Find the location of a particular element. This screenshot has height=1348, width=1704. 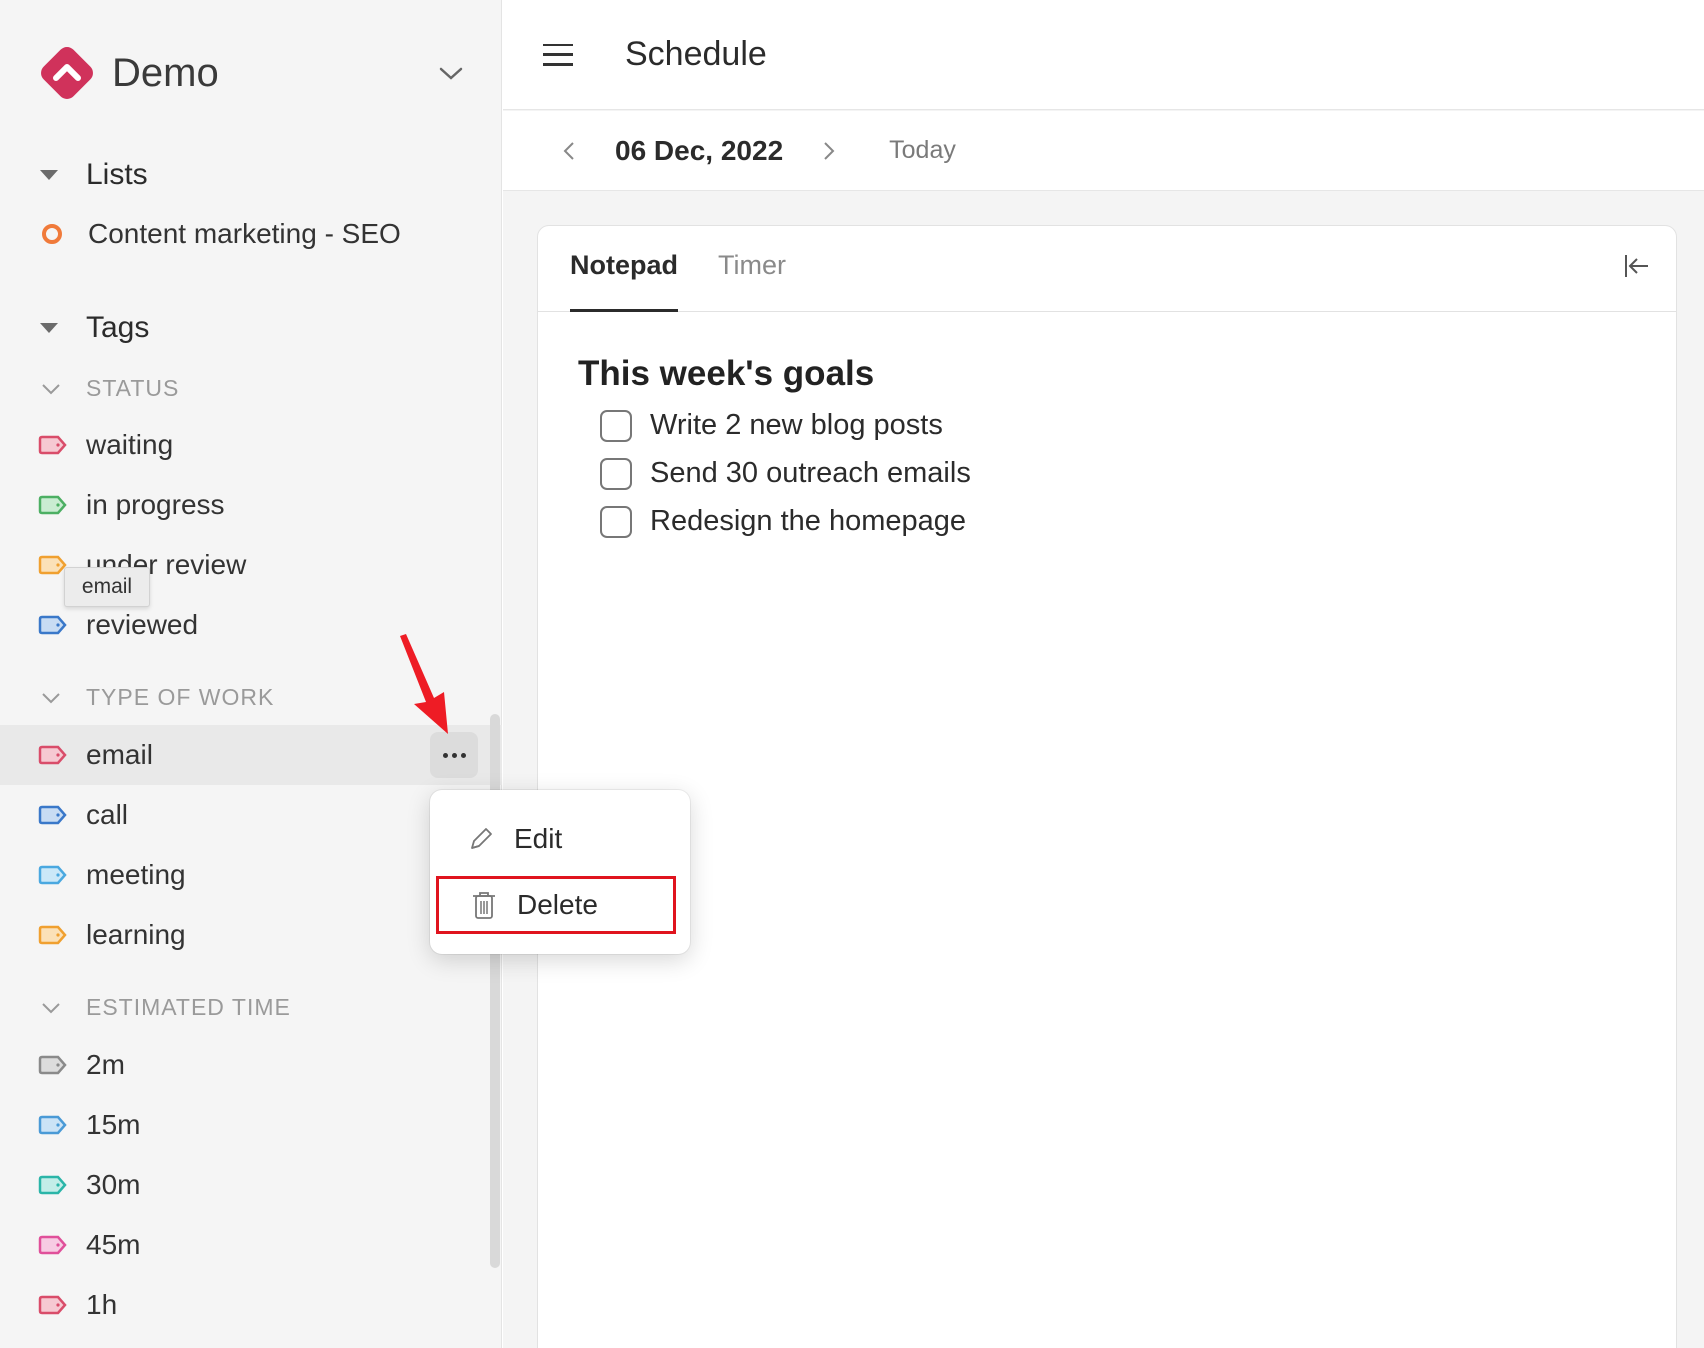

tag-label: email is located at coordinates (119, 754).